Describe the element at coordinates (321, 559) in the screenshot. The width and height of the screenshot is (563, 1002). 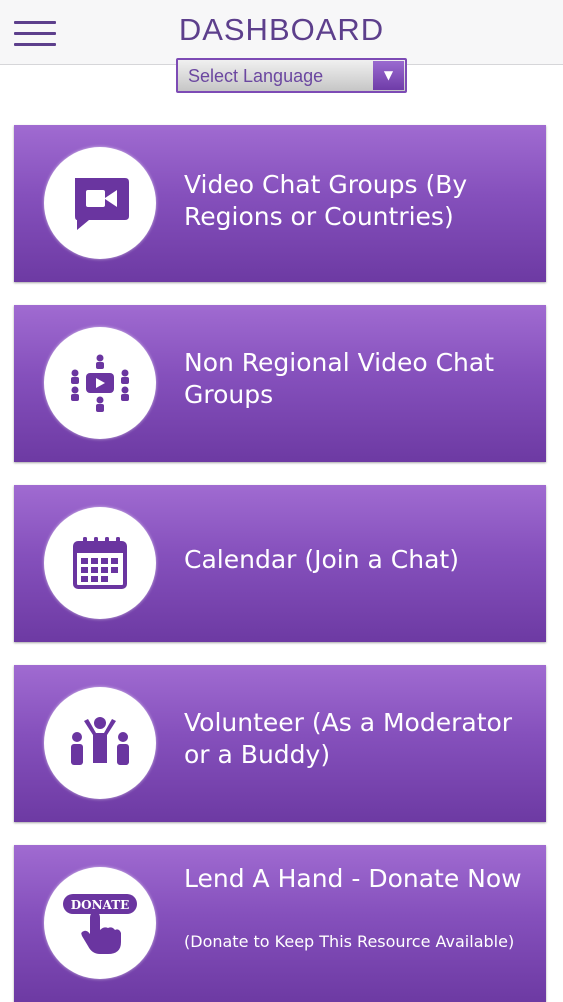
I see `tile-label: Calendar (Join a Chat)` at that location.